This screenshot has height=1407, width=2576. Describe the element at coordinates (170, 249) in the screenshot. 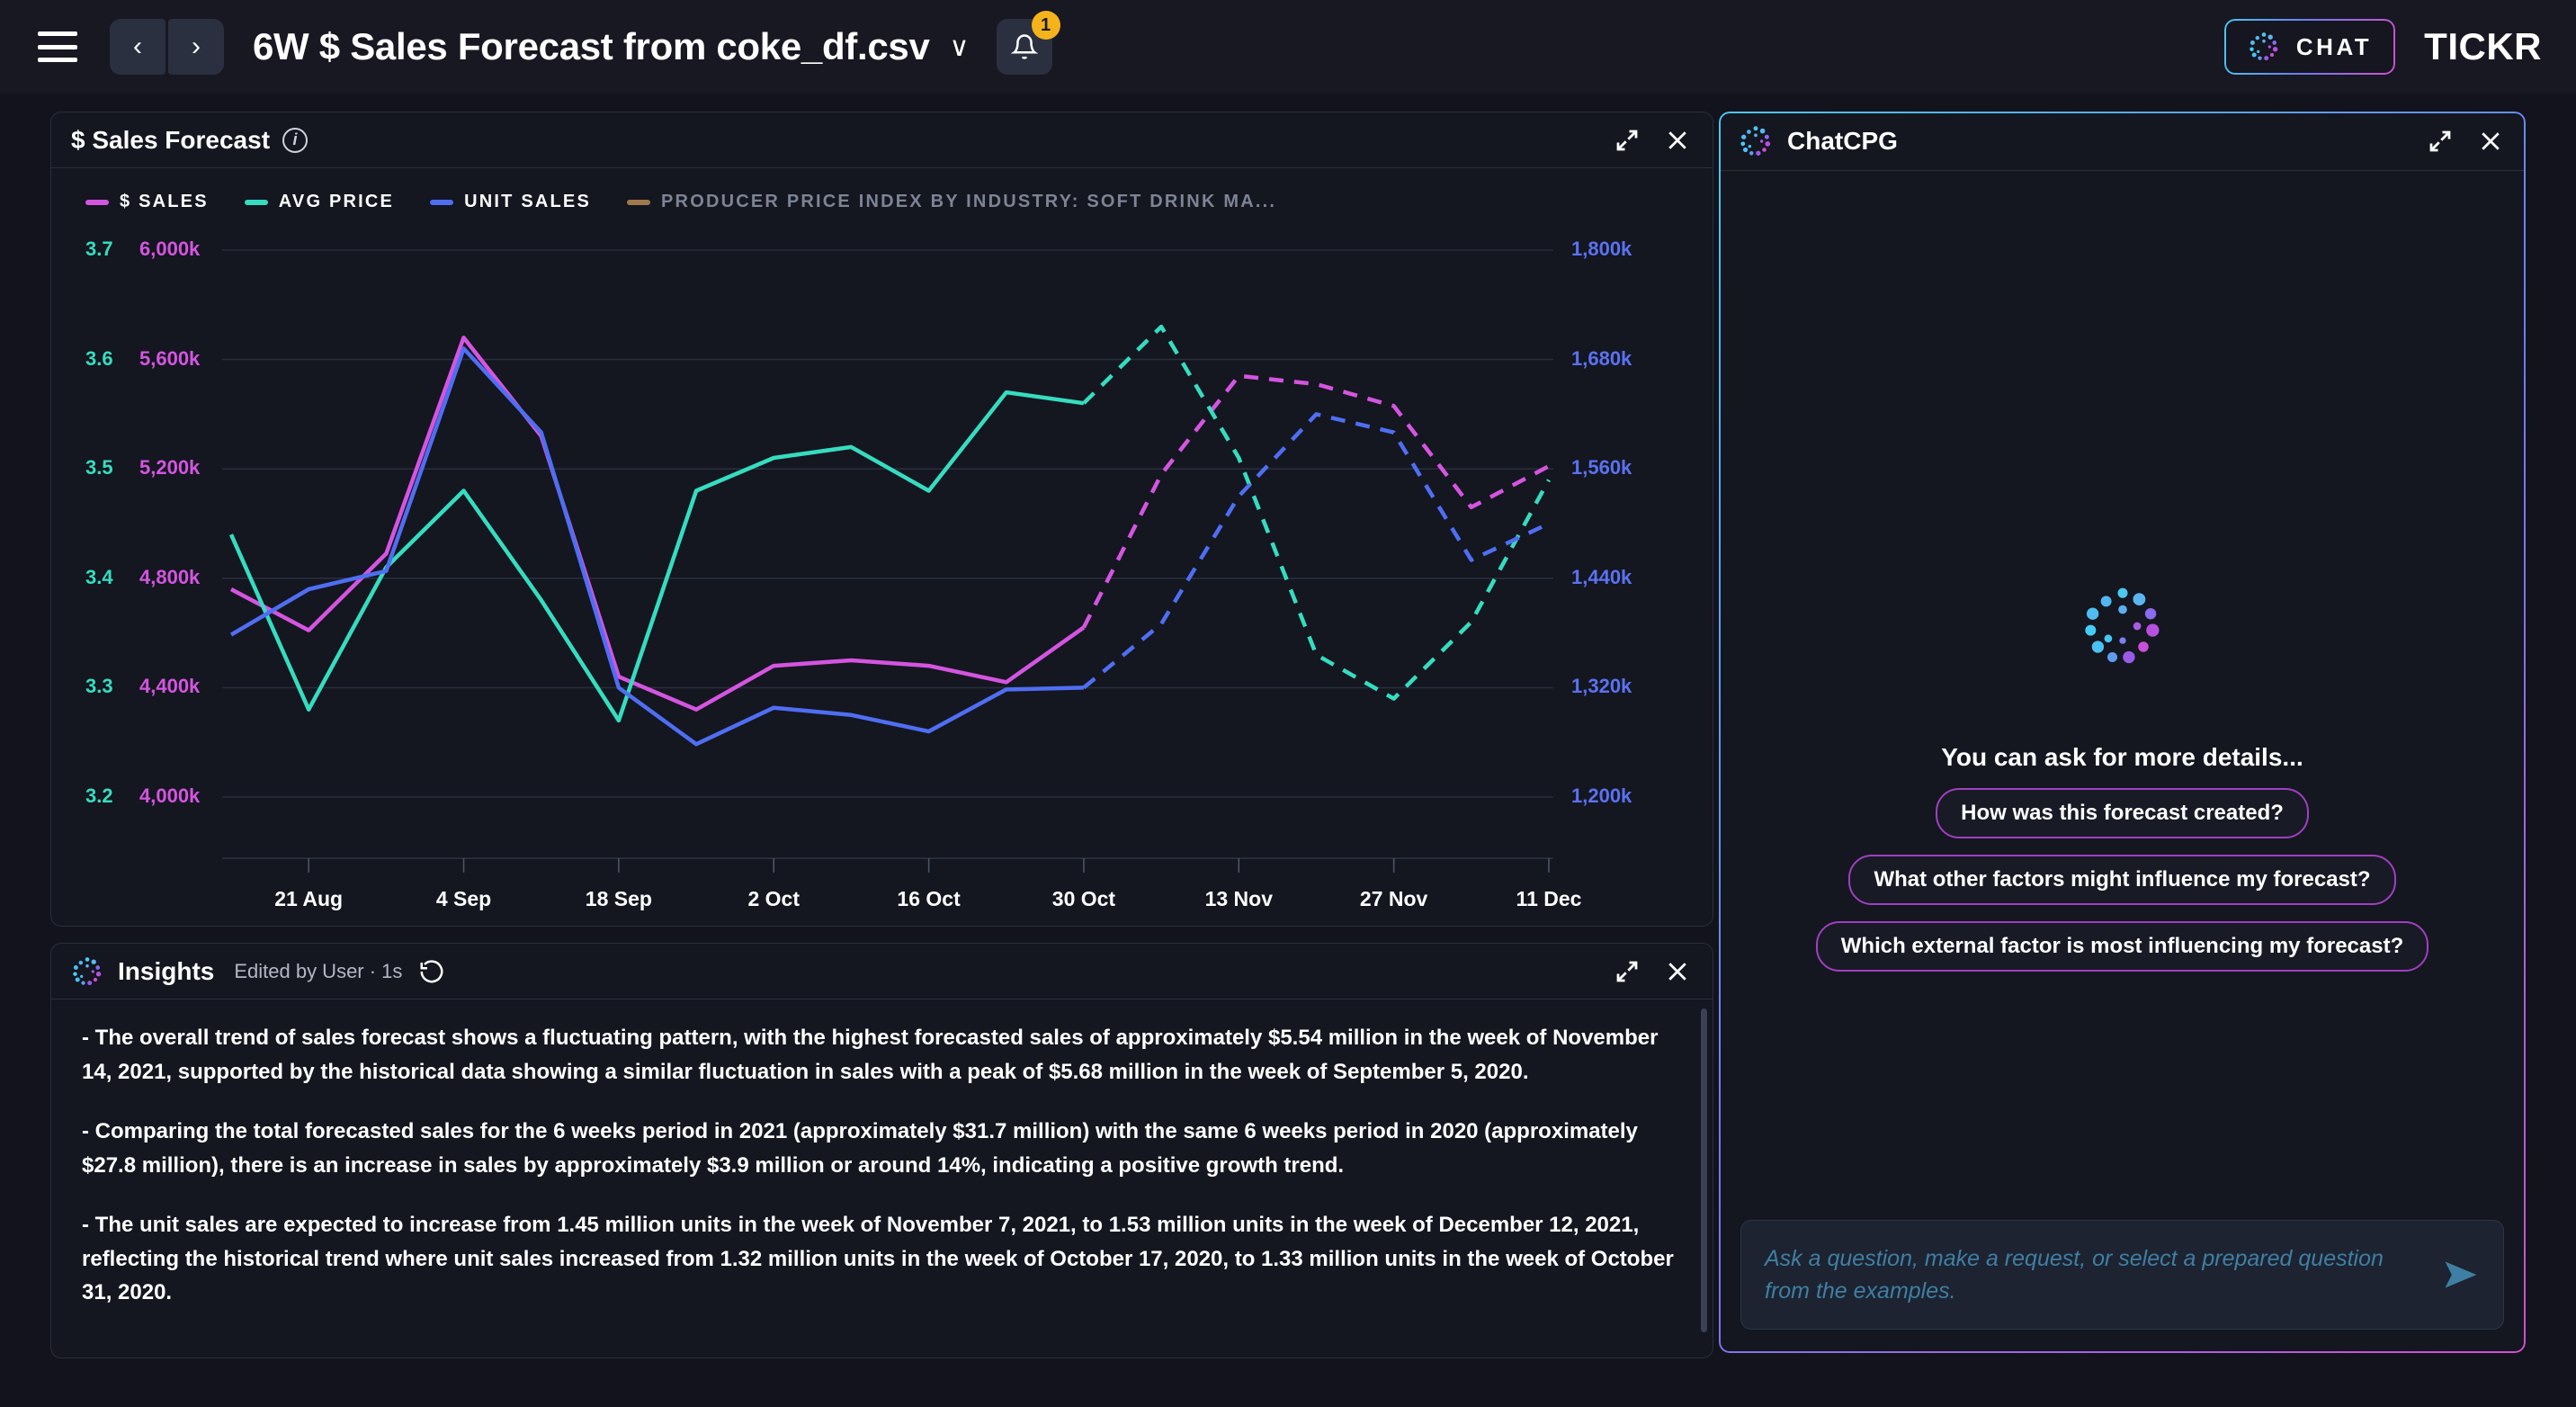

I see `y-axis-tick-label: 6,000k` at that location.